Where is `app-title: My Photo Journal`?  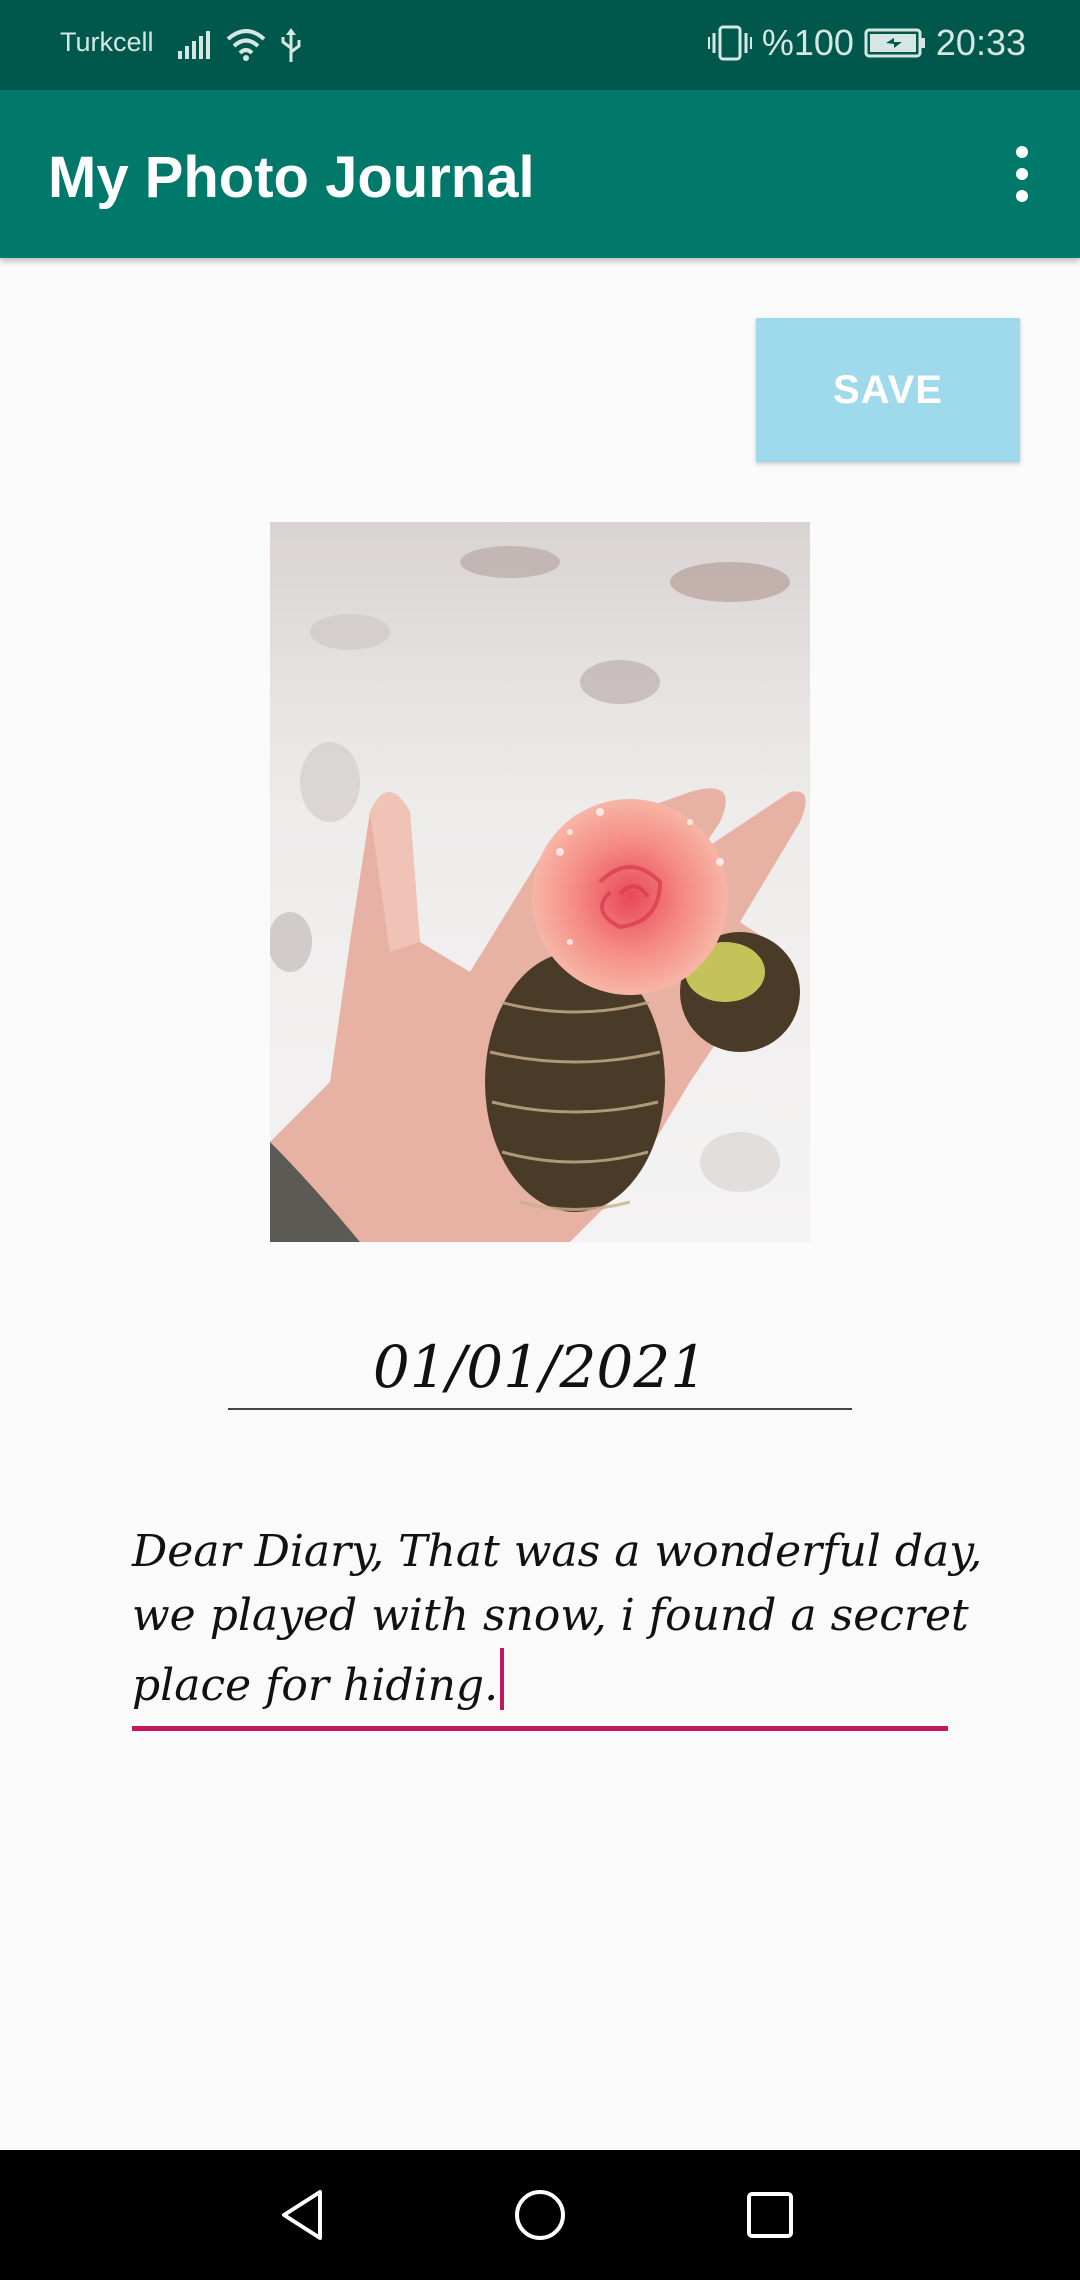 app-title: My Photo Journal is located at coordinates (291, 177).